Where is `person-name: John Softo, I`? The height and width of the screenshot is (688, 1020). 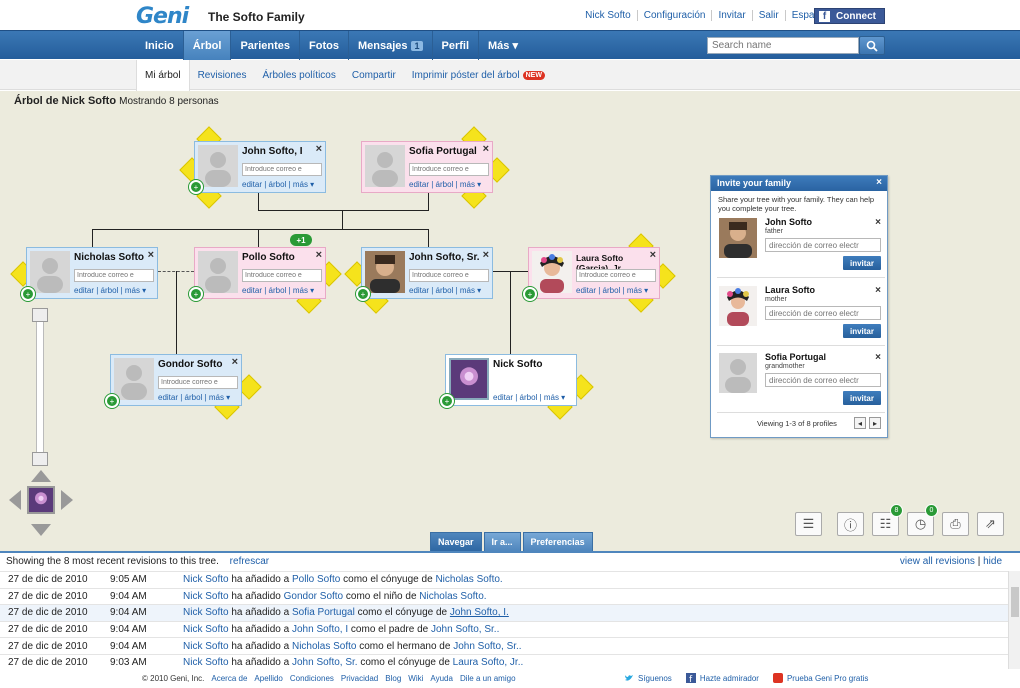
person-name: John Softo, I is located at coordinates (279, 152).